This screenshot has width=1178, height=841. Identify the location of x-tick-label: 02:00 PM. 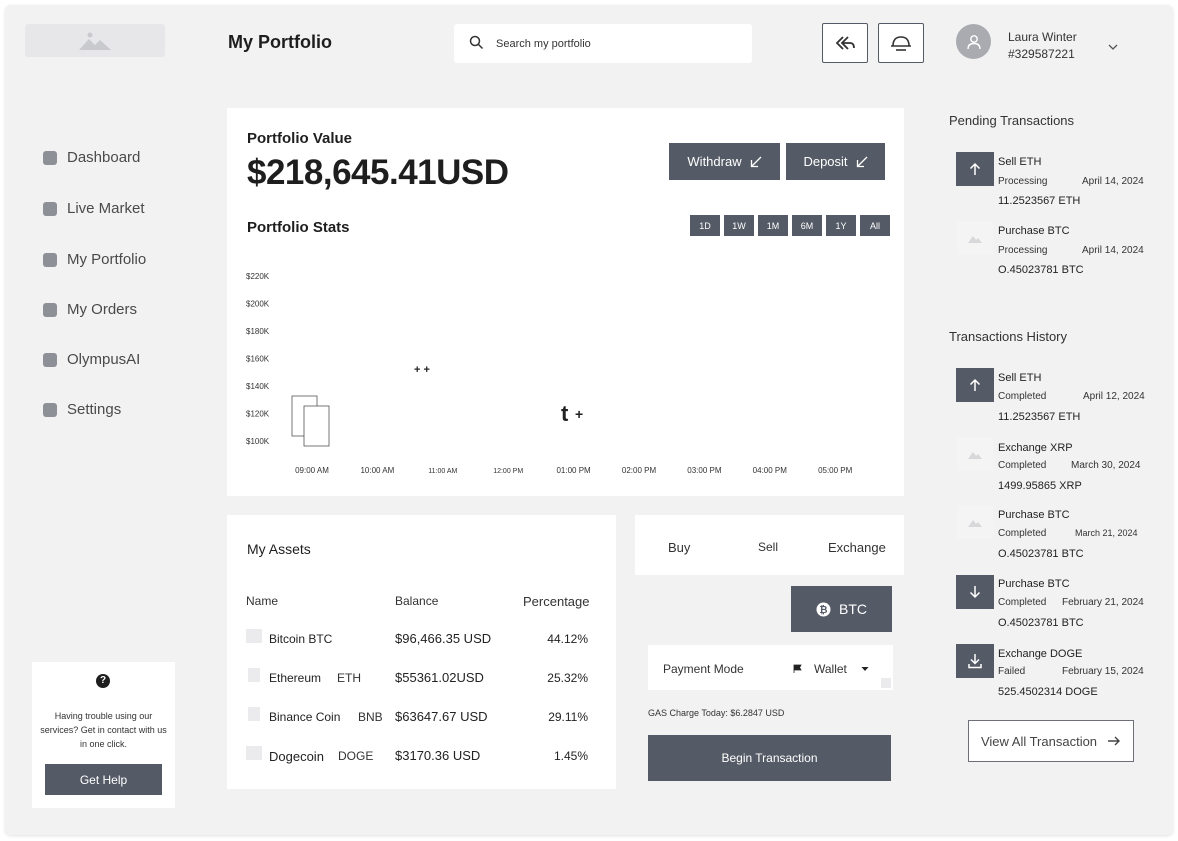
(639, 470).